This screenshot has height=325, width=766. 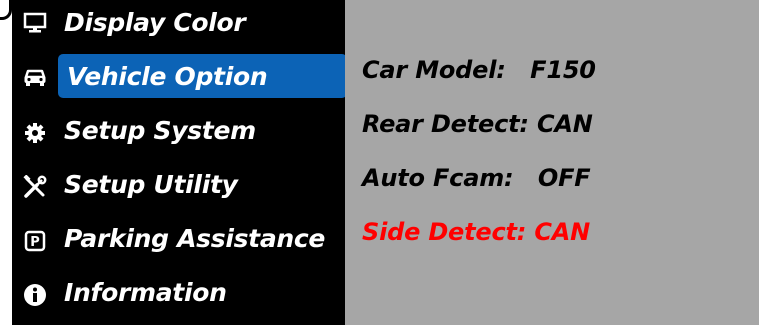 What do you see at coordinates (167, 76) in the screenshot?
I see `menu-item-label: Vehicle Option` at bounding box center [167, 76].